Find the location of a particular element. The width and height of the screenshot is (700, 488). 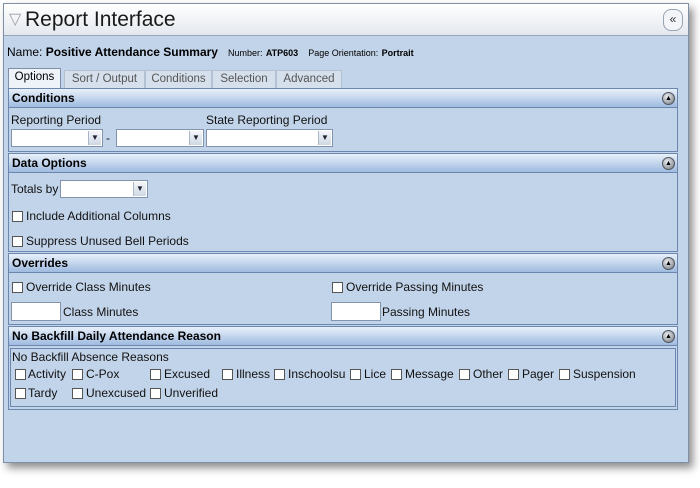

funnel-icon: ▽ is located at coordinates (15, 19).